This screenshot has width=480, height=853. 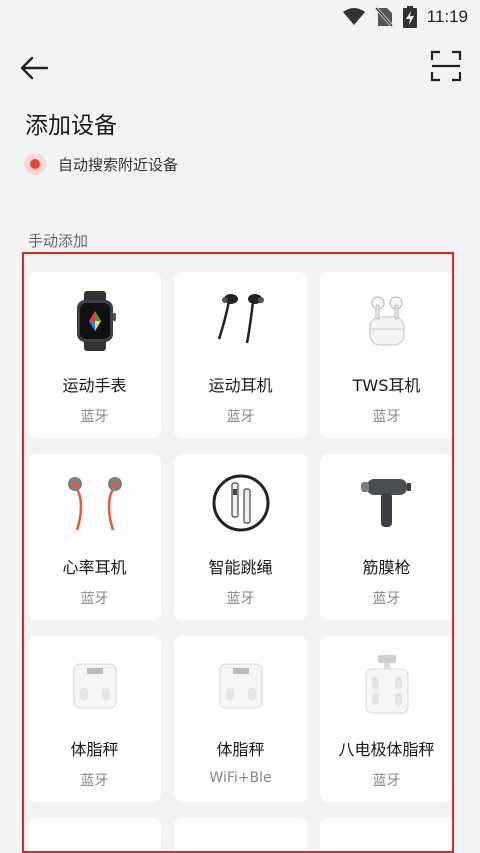 What do you see at coordinates (240, 17) in the screenshot?
I see `status-bar: 11:19` at bounding box center [240, 17].